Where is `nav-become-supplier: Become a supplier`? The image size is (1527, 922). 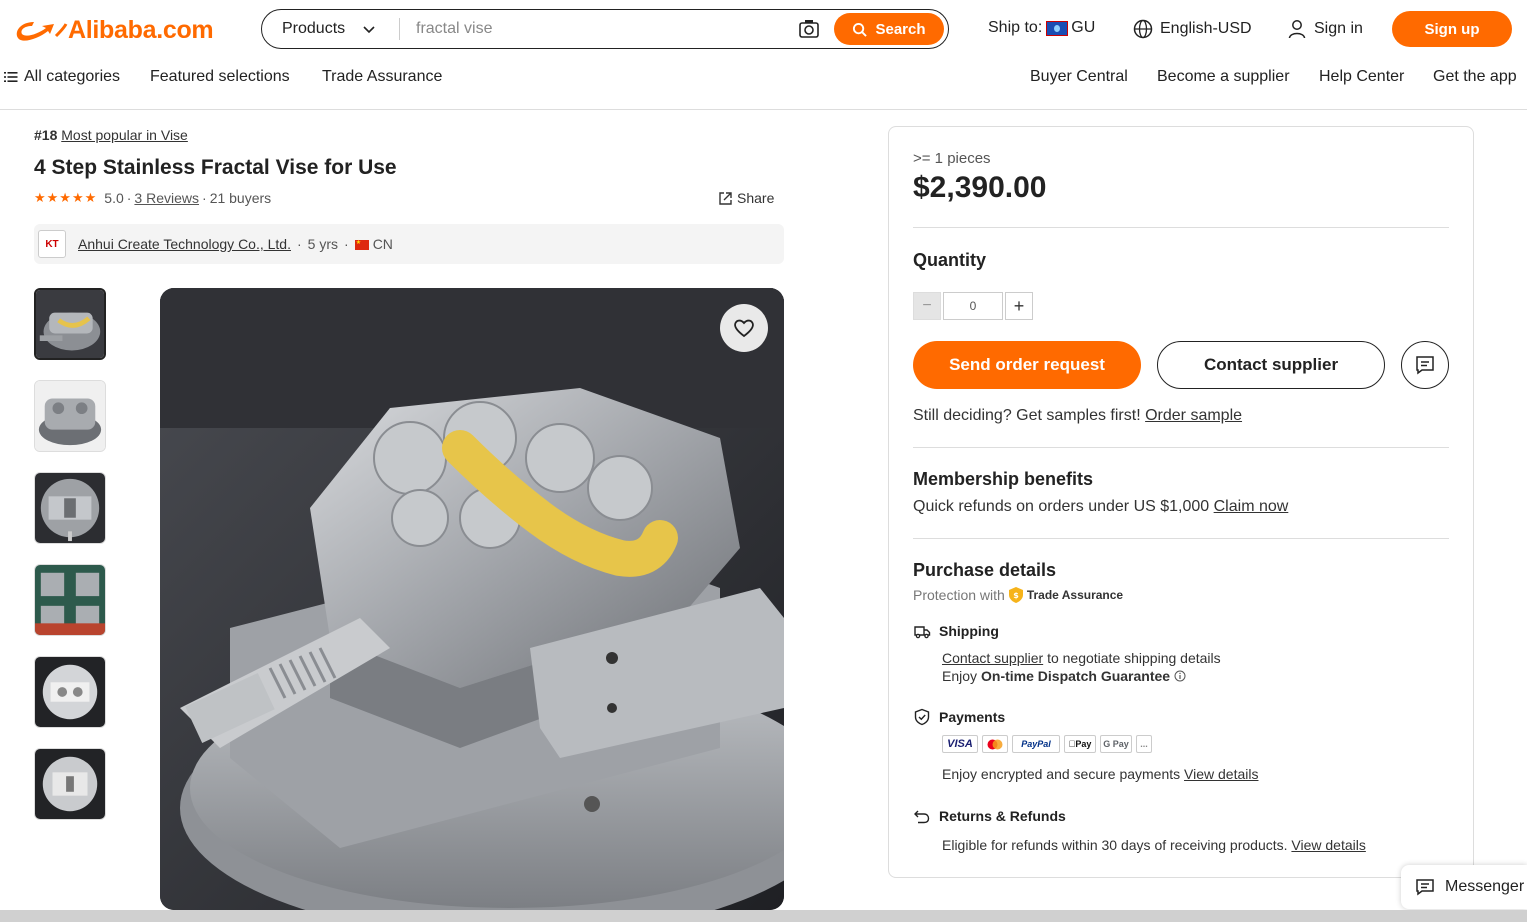 nav-become-supplier: Become a supplier is located at coordinates (1223, 77).